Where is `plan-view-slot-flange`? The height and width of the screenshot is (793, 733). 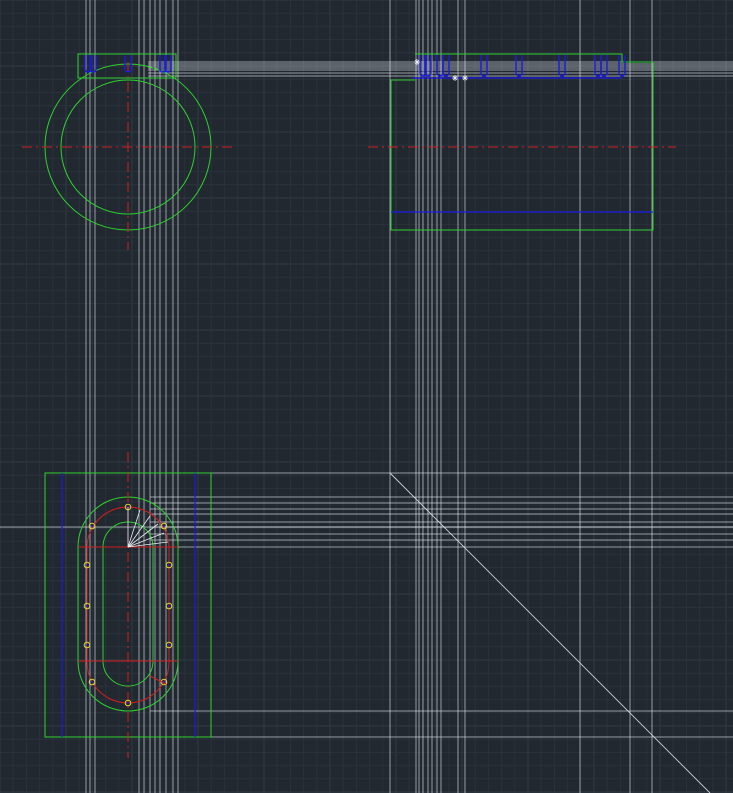 plan-view-slot-flange is located at coordinates (128, 605).